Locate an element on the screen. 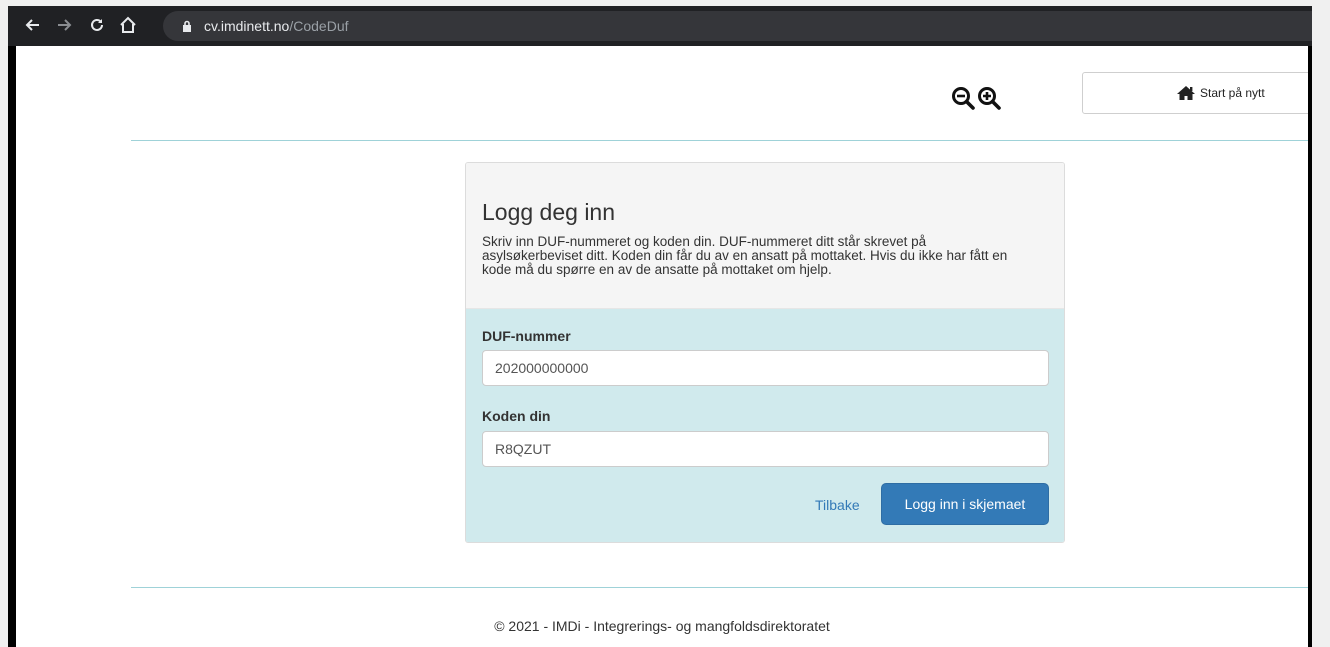 The height and width of the screenshot is (647, 1330). login-submit-button: Logg inn i skjemaet is located at coordinates (965, 504).